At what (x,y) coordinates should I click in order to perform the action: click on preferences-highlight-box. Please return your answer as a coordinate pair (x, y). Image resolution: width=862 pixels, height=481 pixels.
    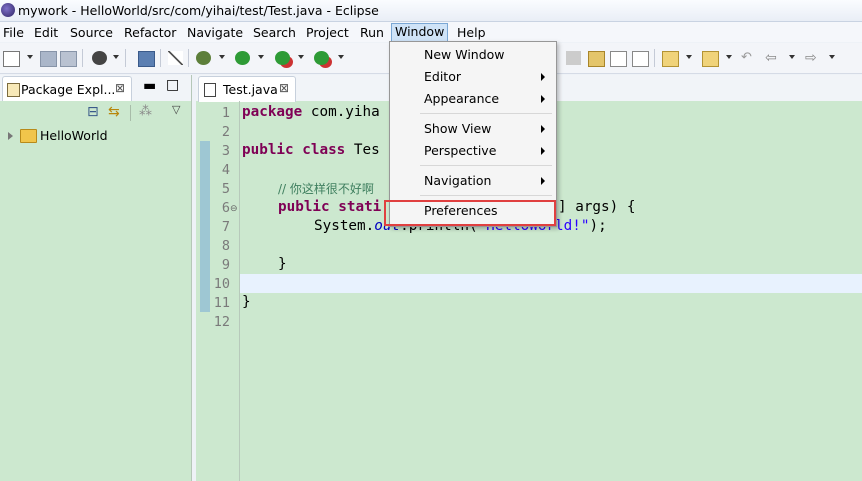
    Looking at the image, I should click on (470, 213).